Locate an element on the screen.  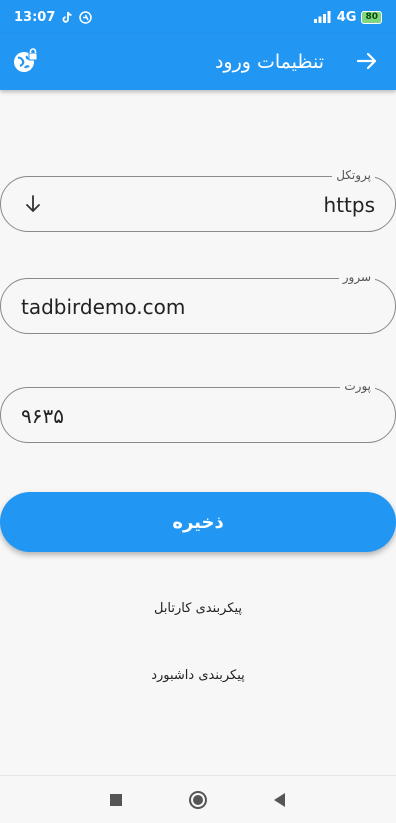
port-field: پورت ۹۶۳۵ is located at coordinates (198, 411).